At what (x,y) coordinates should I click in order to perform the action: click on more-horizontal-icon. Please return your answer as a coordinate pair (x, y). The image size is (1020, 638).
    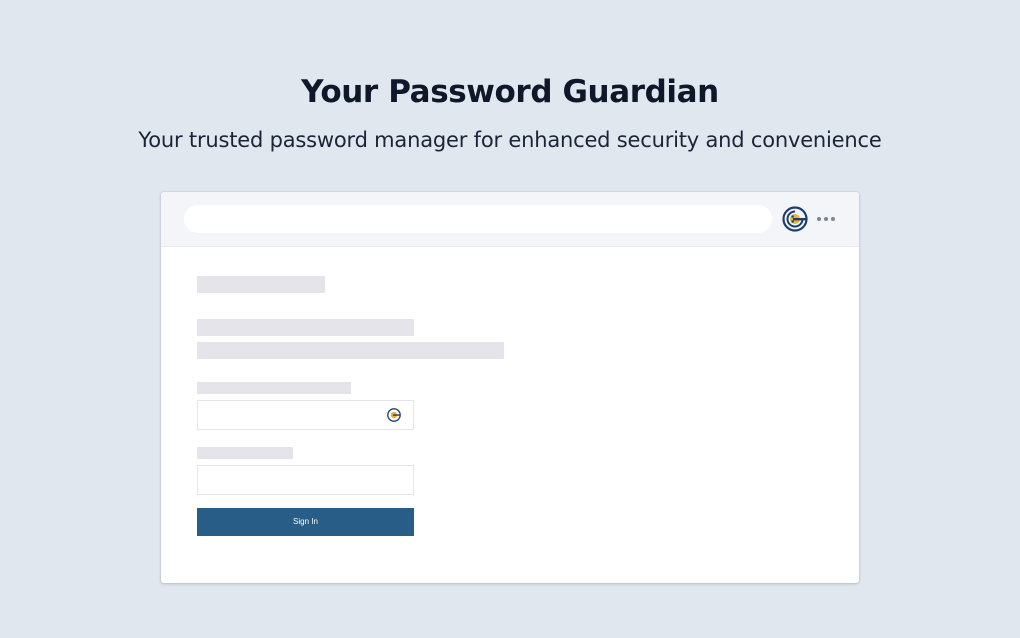
    Looking at the image, I should click on (826, 219).